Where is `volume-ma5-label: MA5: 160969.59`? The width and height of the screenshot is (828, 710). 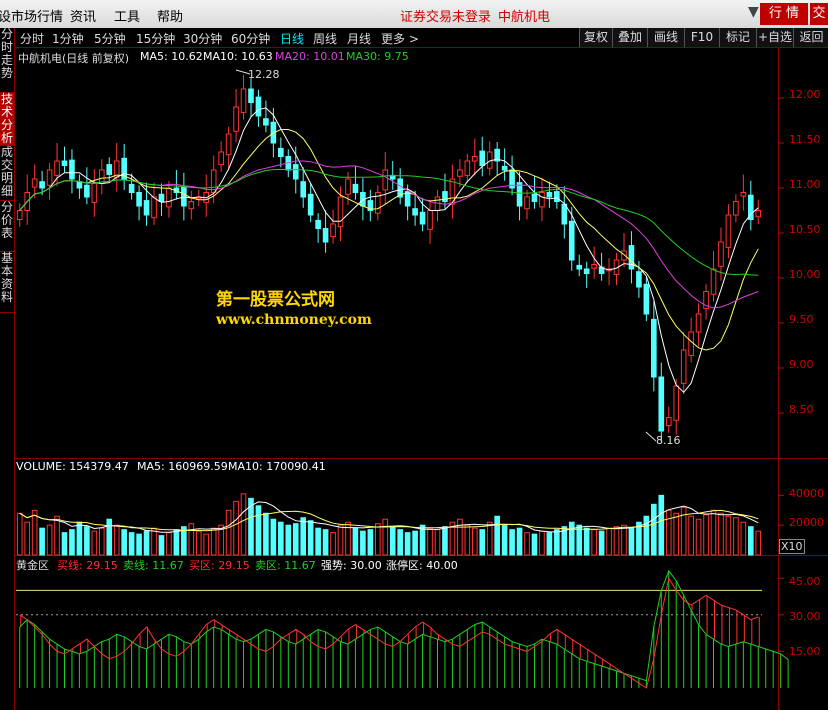 volume-ma5-label: MA5: 160969.59 is located at coordinates (182, 466).